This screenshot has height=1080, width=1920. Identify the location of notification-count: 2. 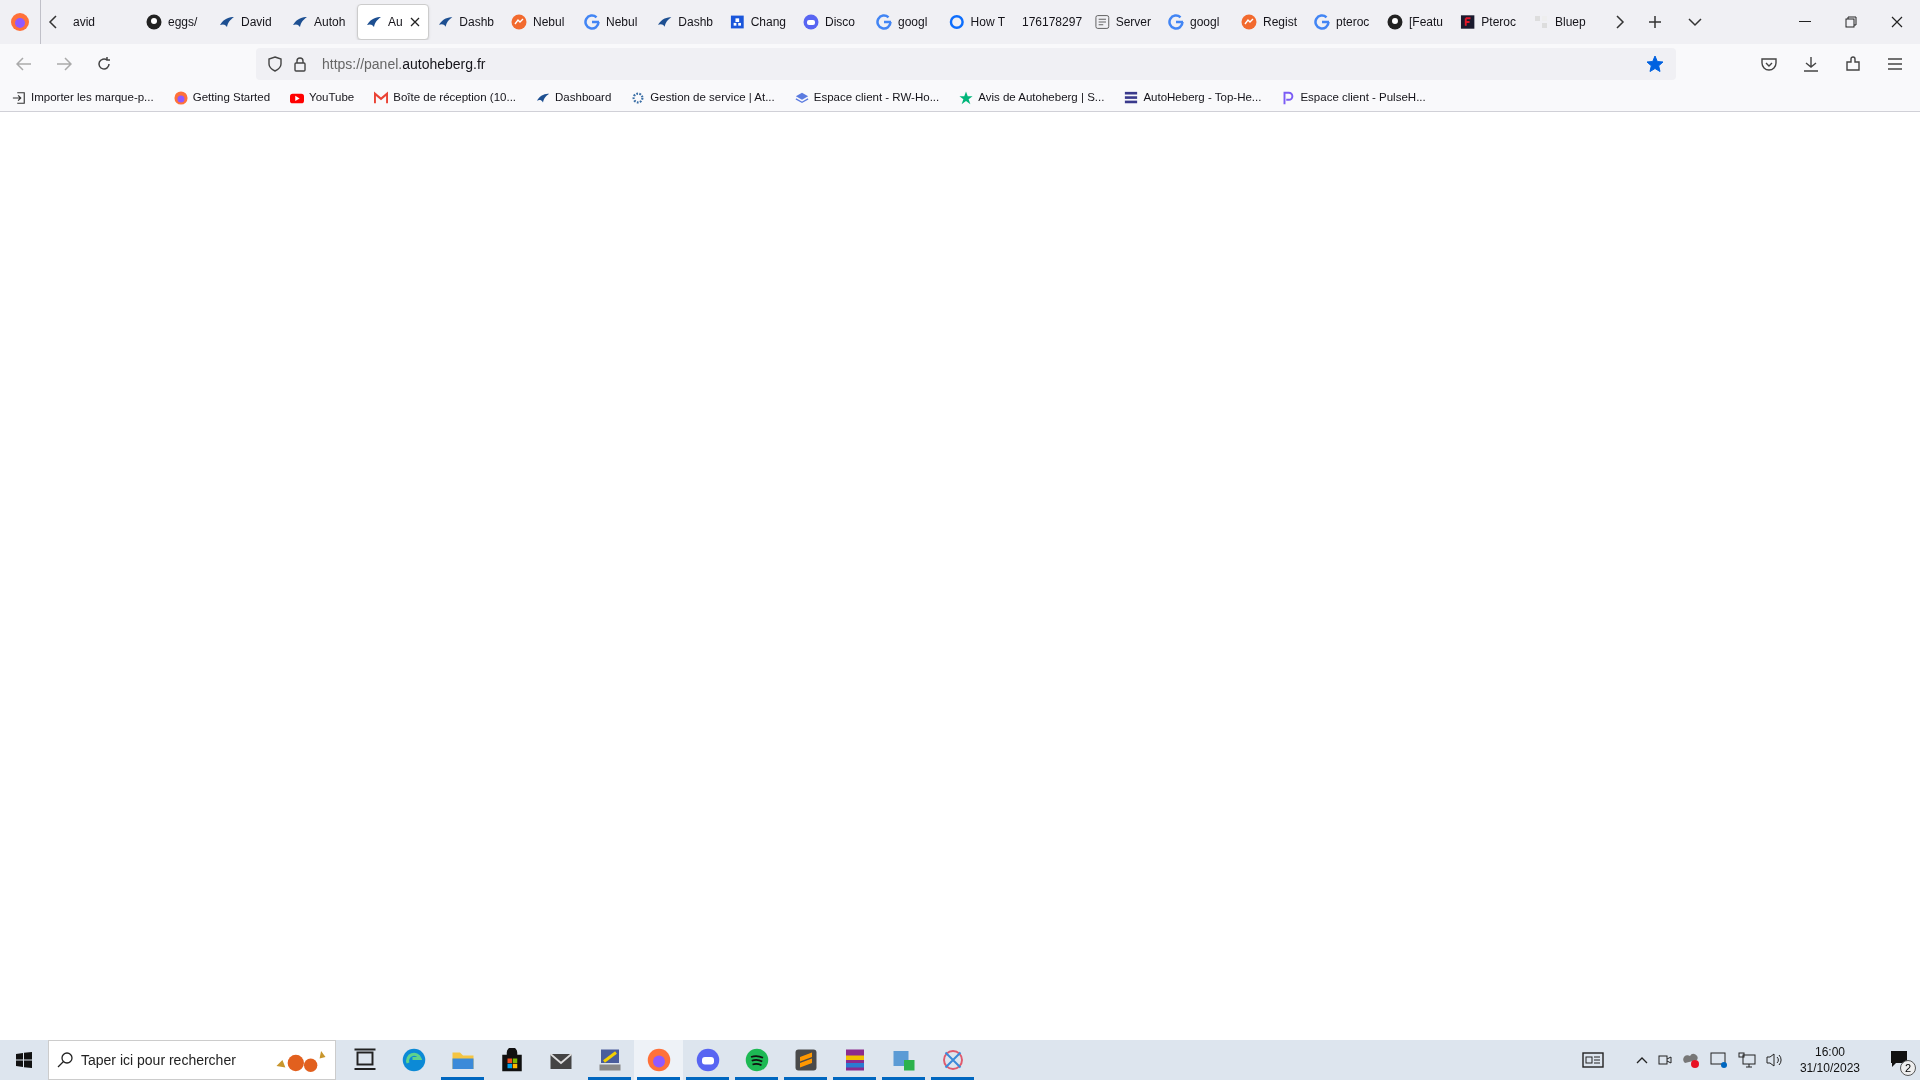
(1908, 1068).